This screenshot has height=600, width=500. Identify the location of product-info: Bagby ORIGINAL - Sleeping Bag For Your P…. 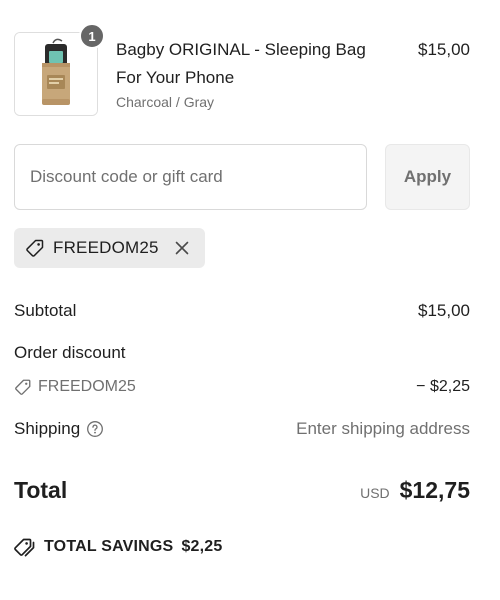
(251, 74).